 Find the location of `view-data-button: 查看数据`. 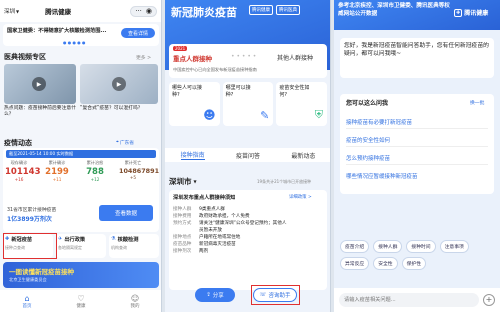

view-data-button: 查看数据 is located at coordinates (126, 213).